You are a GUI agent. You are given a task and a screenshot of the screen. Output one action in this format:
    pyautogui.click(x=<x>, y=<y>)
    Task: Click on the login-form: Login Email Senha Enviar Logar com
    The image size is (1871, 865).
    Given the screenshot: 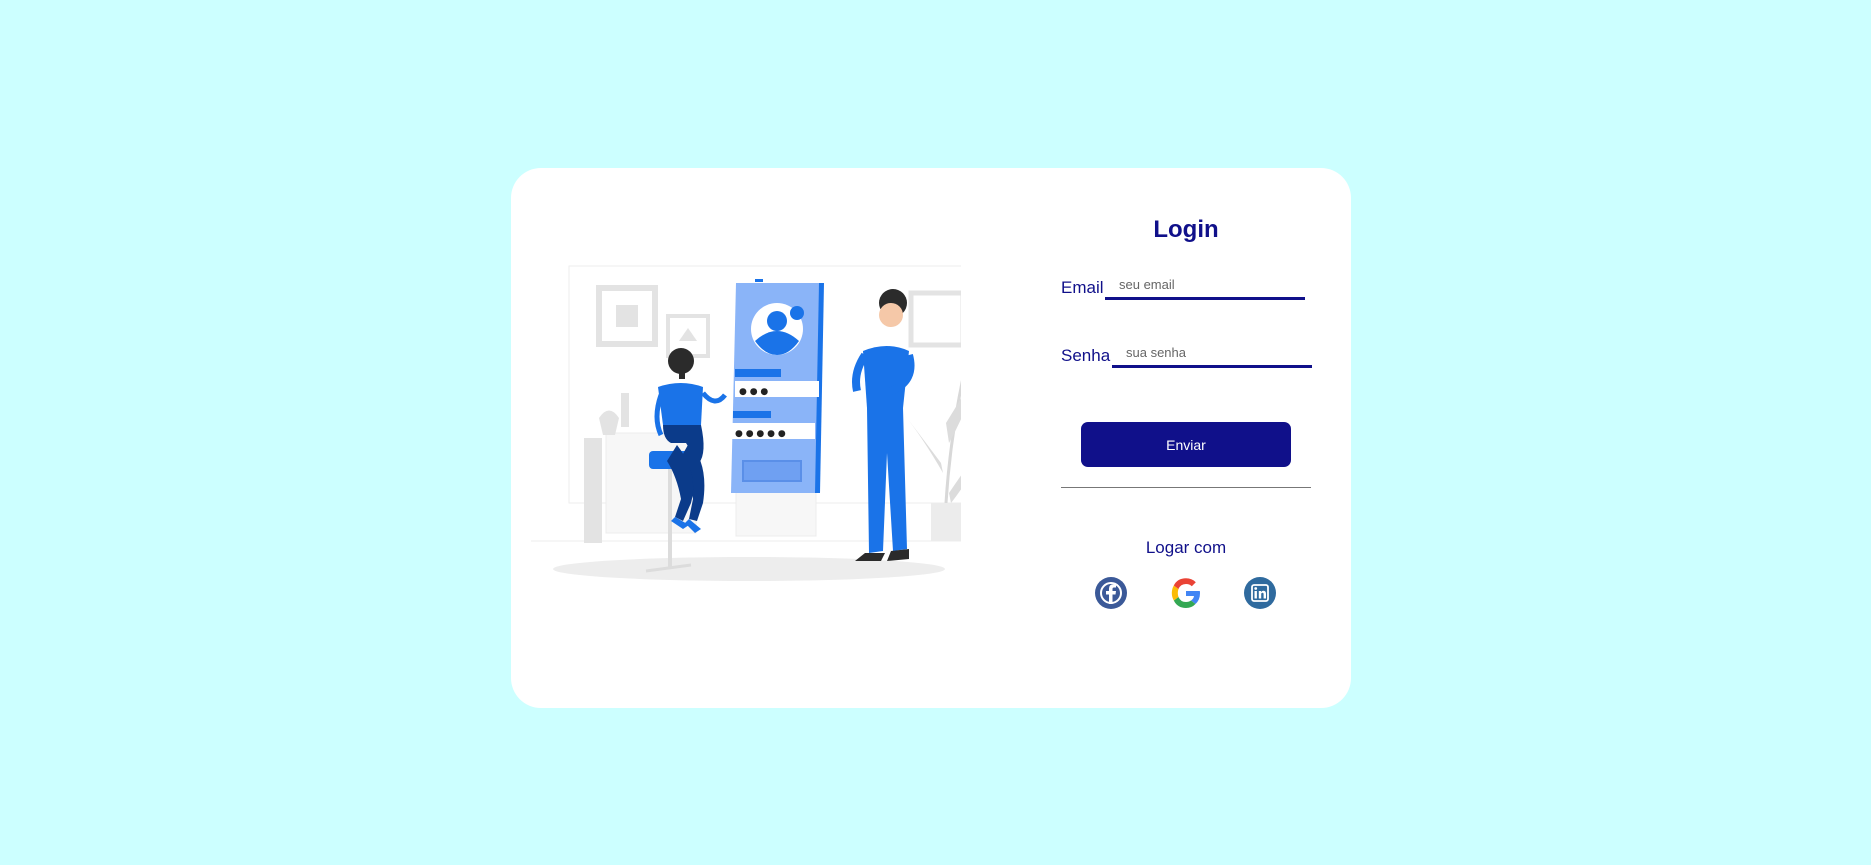 What is the action you would take?
    pyautogui.click(x=1186, y=438)
    